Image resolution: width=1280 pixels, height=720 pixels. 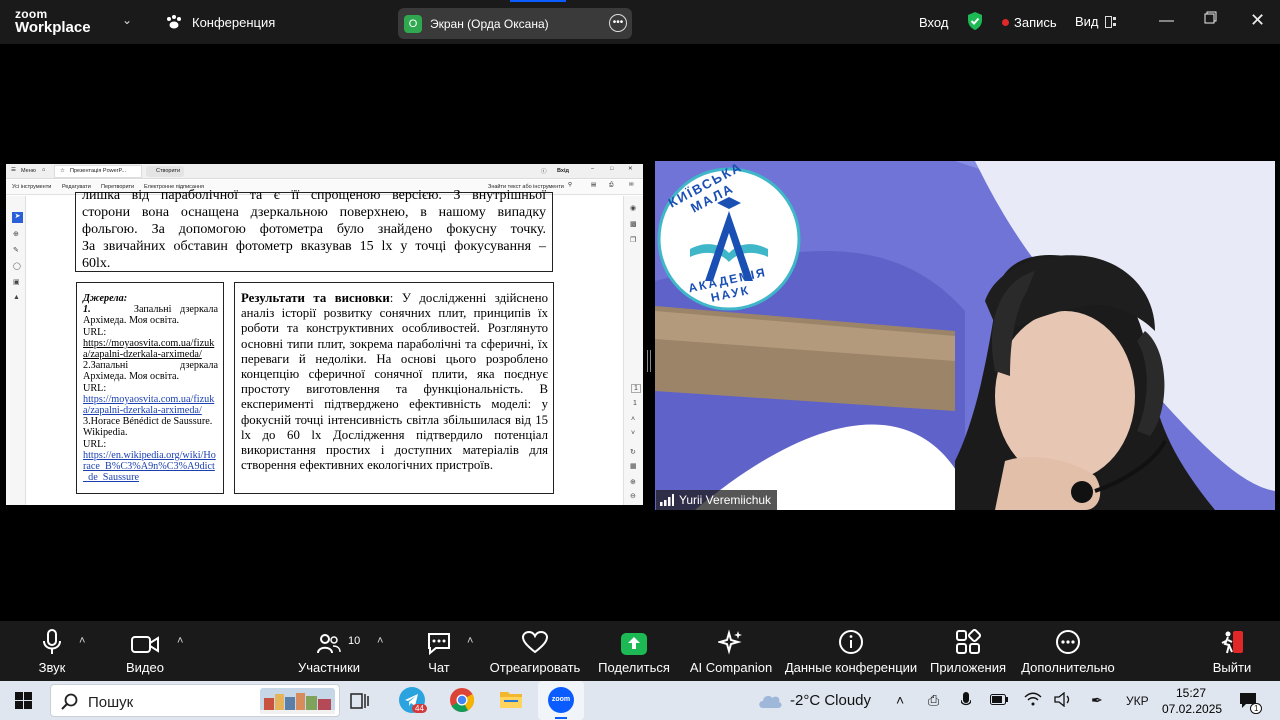 What do you see at coordinates (633, 208) in the screenshot?
I see `comment-icon: ◉` at bounding box center [633, 208].